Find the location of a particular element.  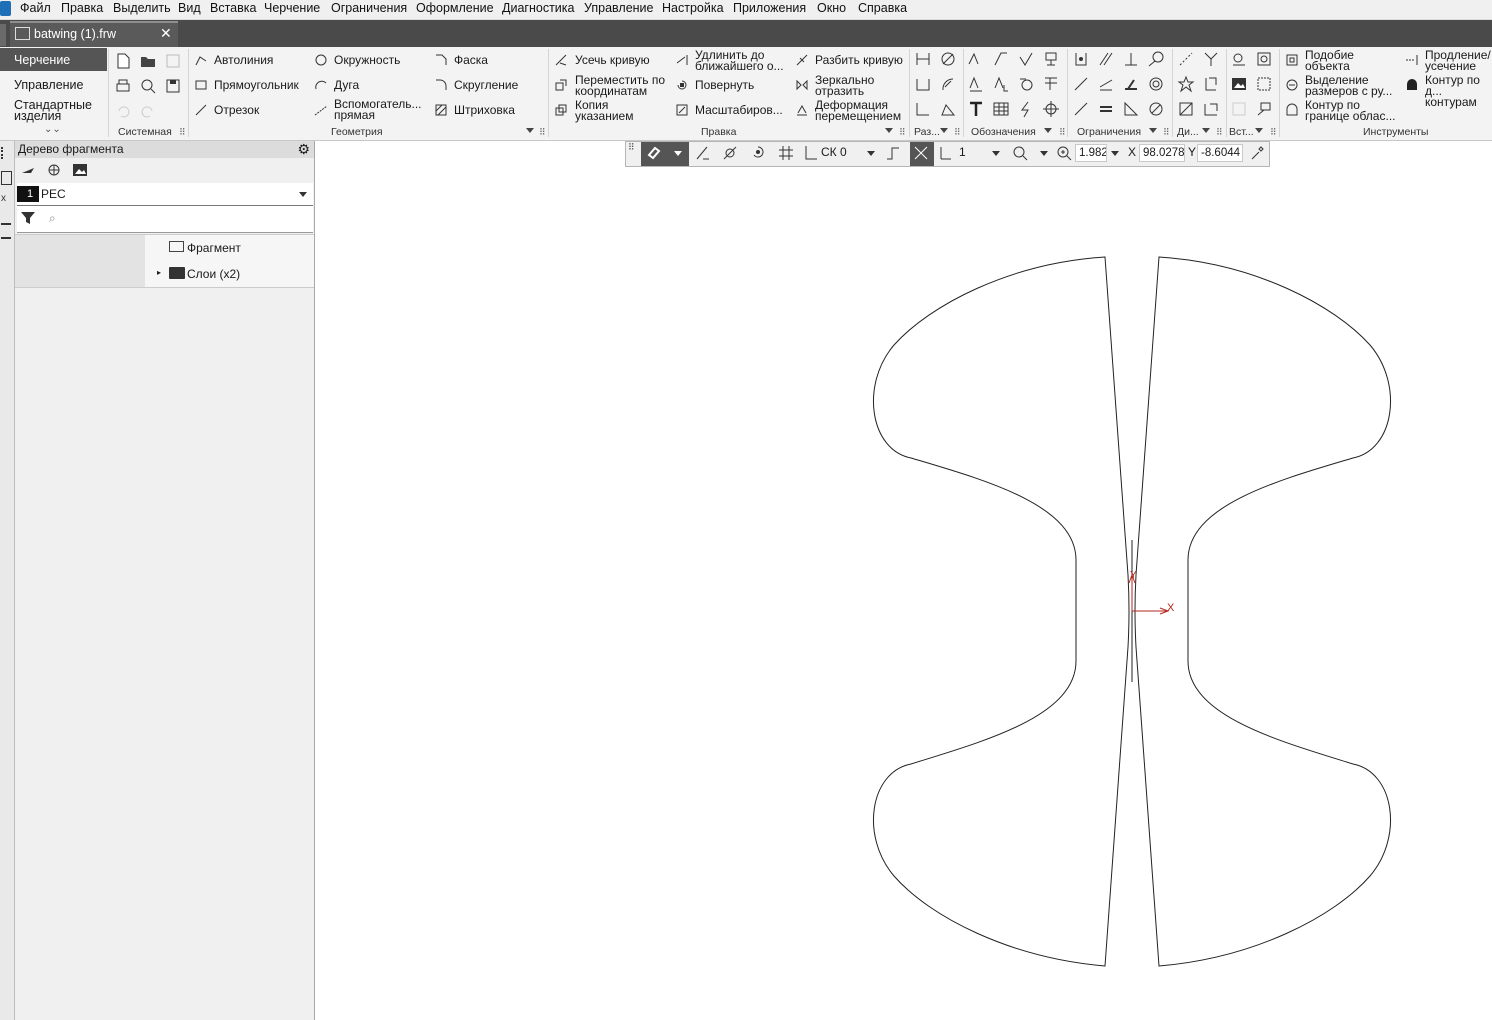

preview-icon is located at coordinates (148, 86).